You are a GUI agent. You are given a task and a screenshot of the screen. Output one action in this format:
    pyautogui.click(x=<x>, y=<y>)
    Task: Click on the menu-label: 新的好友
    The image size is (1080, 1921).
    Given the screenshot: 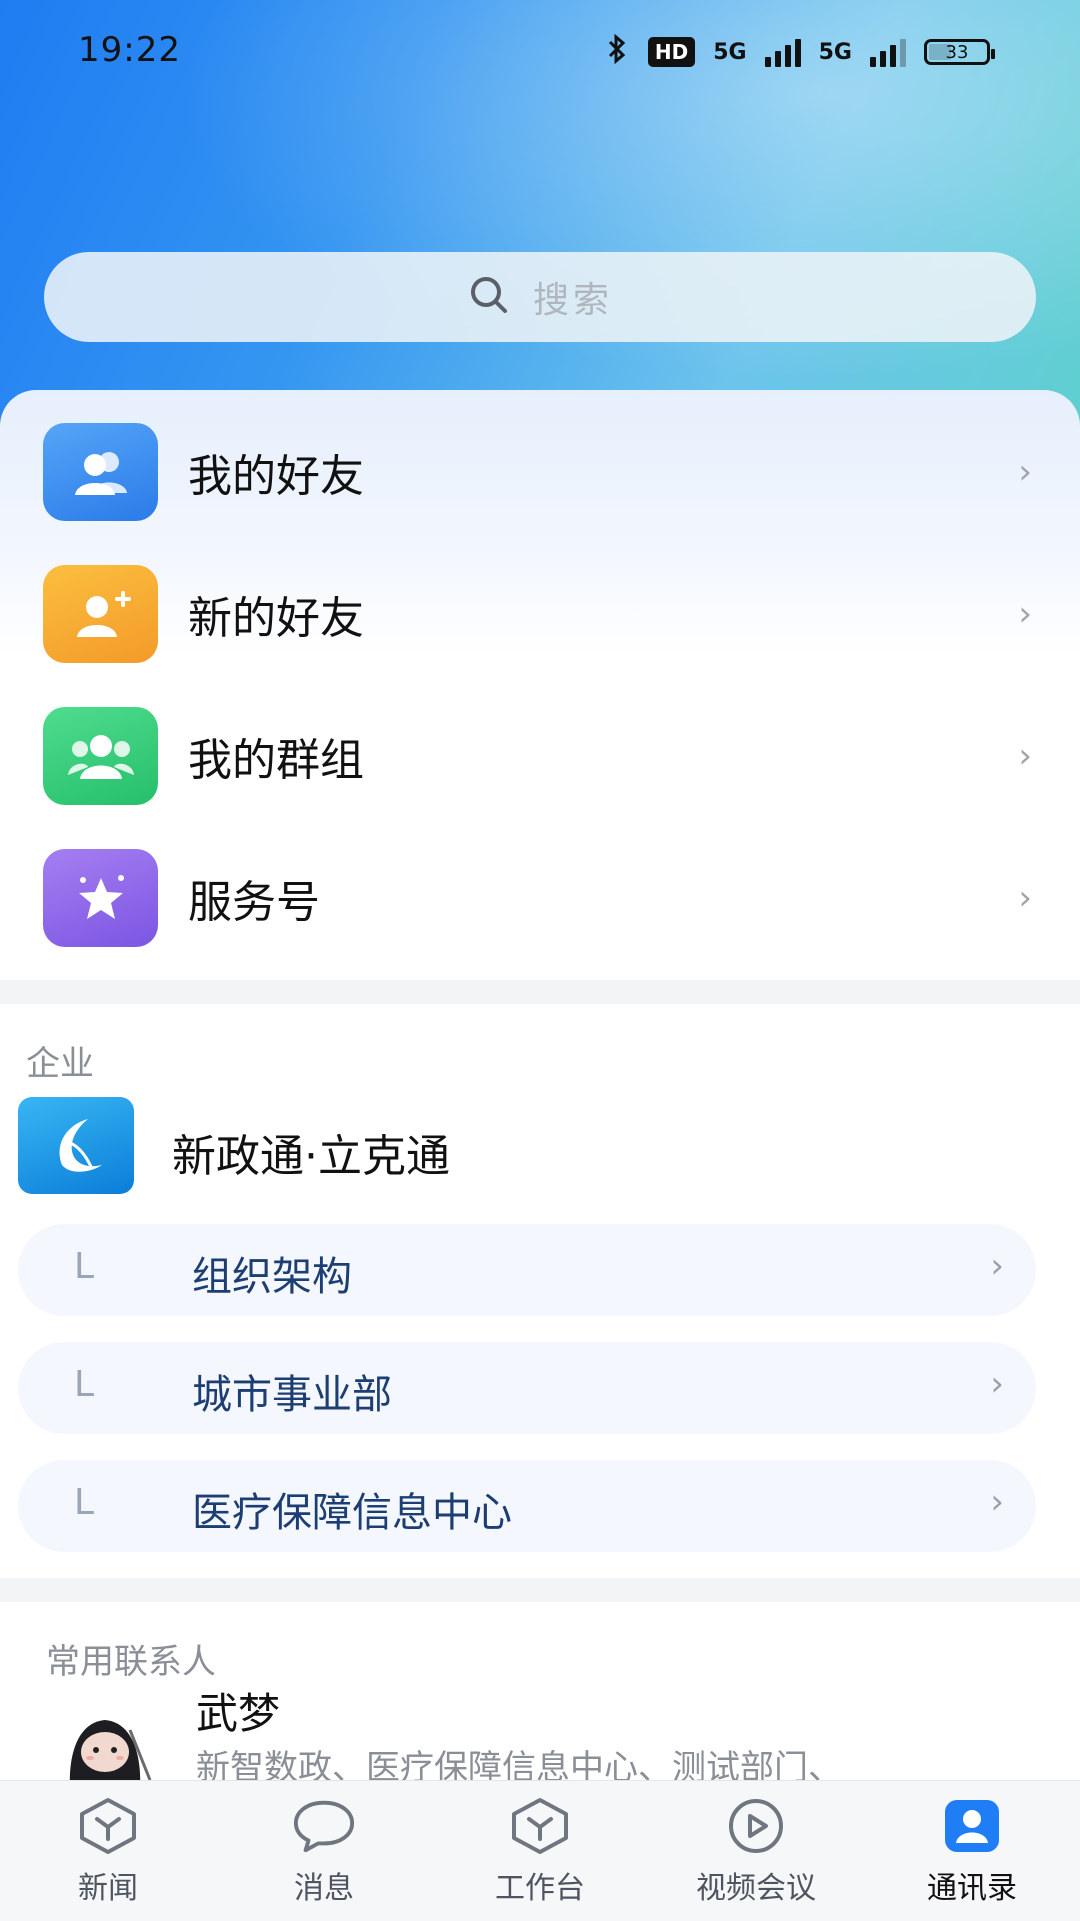 What is the action you would take?
    pyautogui.click(x=276, y=618)
    